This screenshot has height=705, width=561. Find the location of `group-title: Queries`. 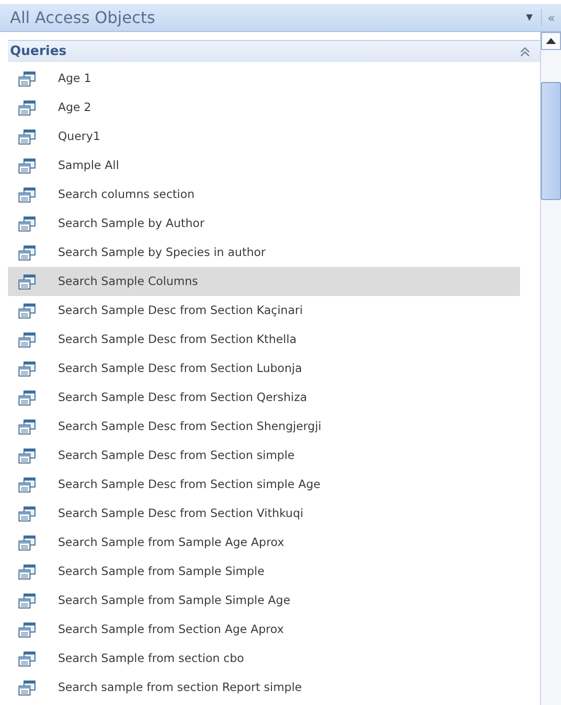

group-title: Queries is located at coordinates (38, 51).